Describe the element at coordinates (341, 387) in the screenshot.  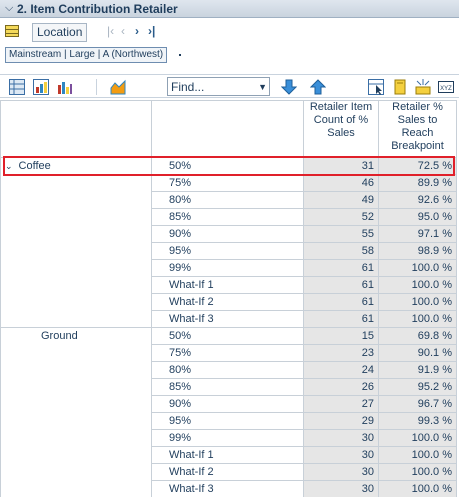
I see `item-count-cell: 26` at that location.